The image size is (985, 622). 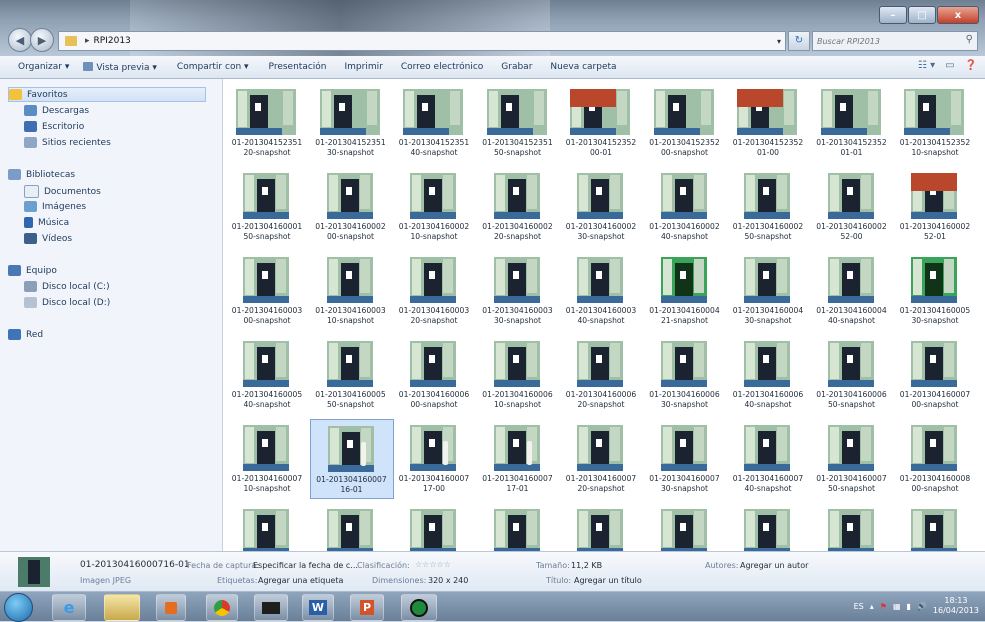 What do you see at coordinates (351, 374) in the screenshot?
I see `file-item: 01-201304160005 50-snapshot` at bounding box center [351, 374].